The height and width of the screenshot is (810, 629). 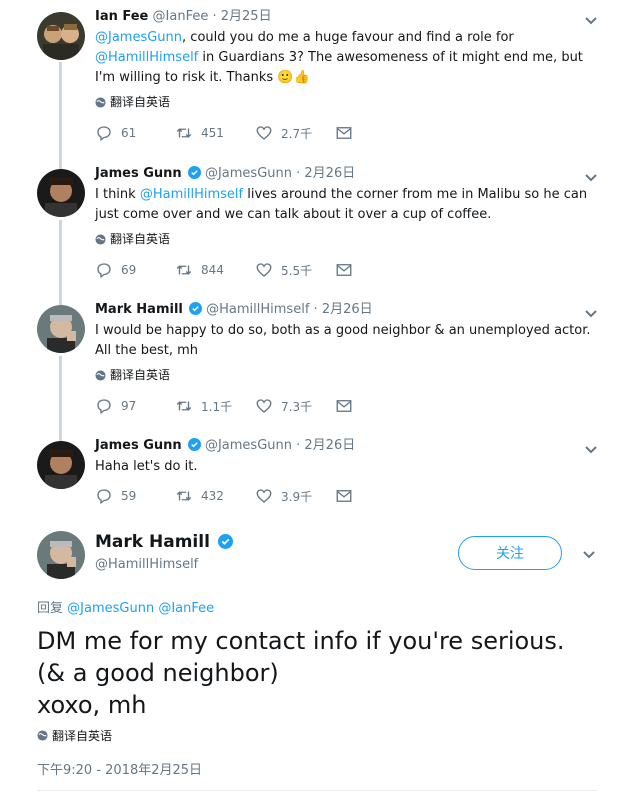 I want to click on author-name: Ian Fee, so click(x=121, y=16).